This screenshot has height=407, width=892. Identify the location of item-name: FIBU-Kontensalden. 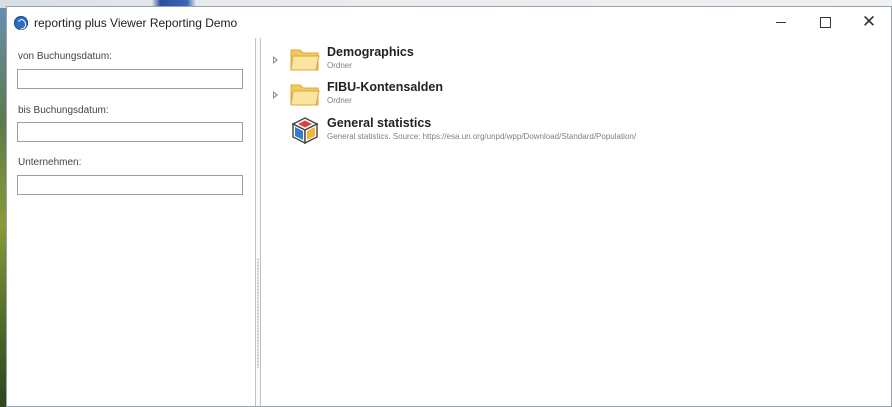
(385, 87).